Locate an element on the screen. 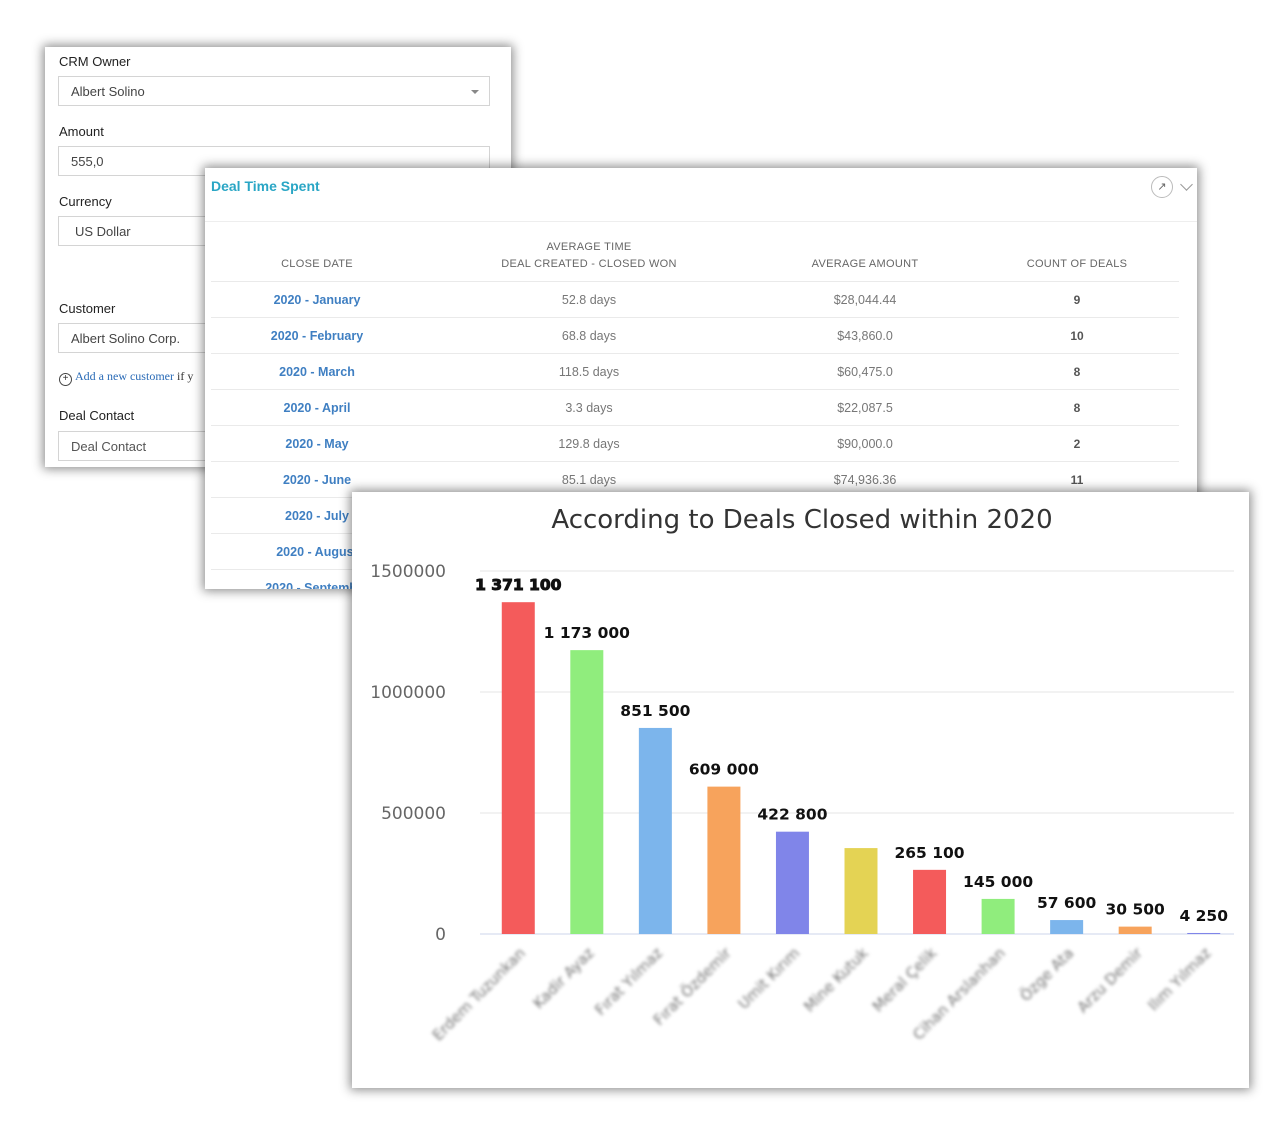 Image resolution: width=1270 pixels, height=1121 pixels. avg-amount-cell: $22,087.5 is located at coordinates (865, 407).